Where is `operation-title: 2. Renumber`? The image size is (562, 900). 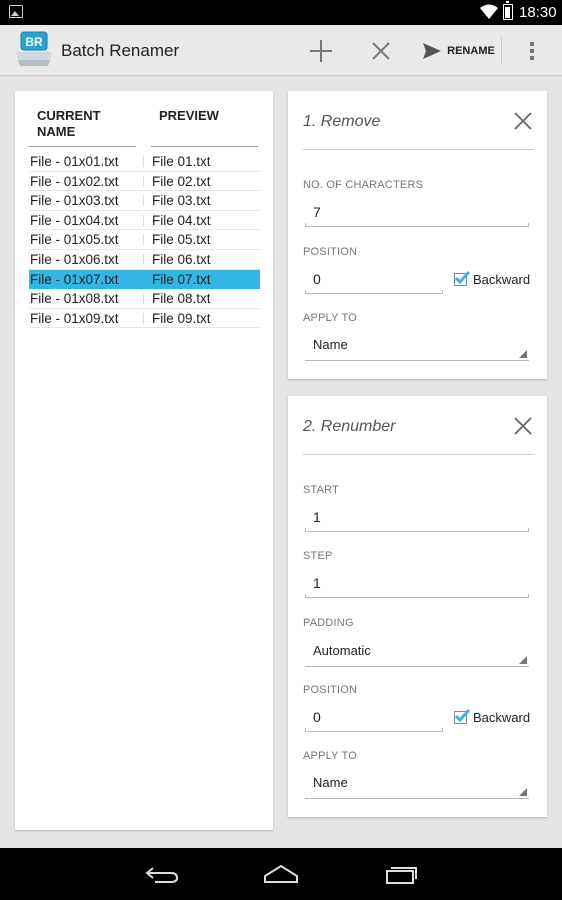 operation-title: 2. Renumber is located at coordinates (349, 426).